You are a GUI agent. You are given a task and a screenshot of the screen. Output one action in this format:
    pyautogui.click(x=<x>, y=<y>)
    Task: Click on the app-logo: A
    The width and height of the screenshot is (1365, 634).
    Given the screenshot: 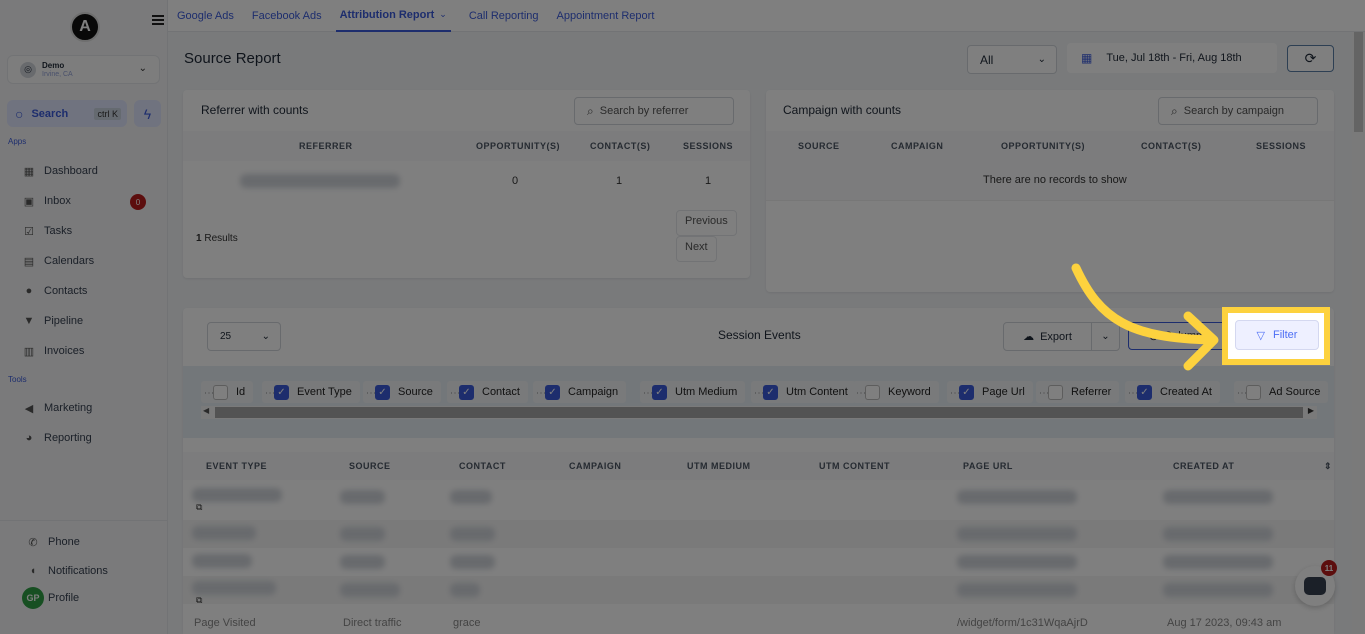 What is the action you would take?
    pyautogui.click(x=85, y=27)
    